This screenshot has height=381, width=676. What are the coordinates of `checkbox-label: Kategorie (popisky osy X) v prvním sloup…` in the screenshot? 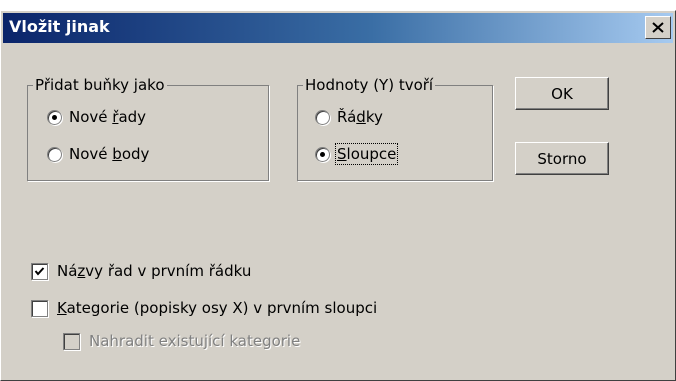 It's located at (217, 308).